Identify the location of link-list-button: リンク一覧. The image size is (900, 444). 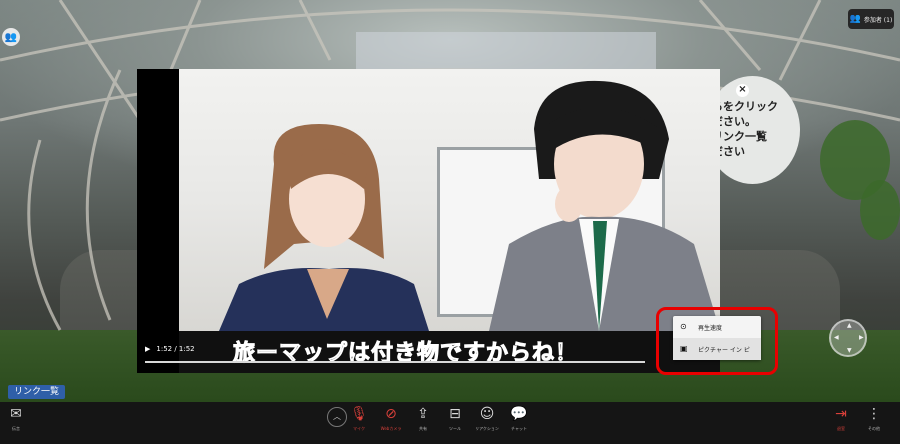
(37, 392).